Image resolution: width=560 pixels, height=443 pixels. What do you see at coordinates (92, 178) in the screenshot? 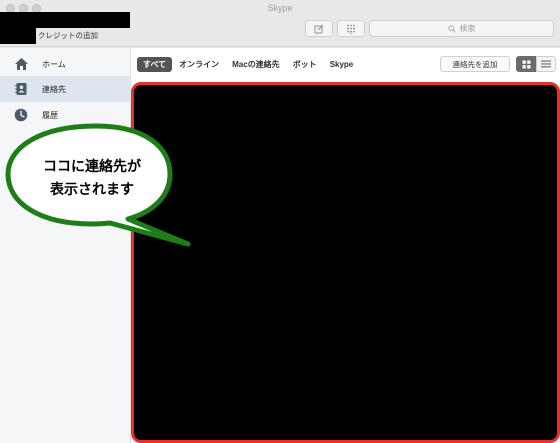
I see `annotation-text: ココに連絡先が 表示されます` at bounding box center [92, 178].